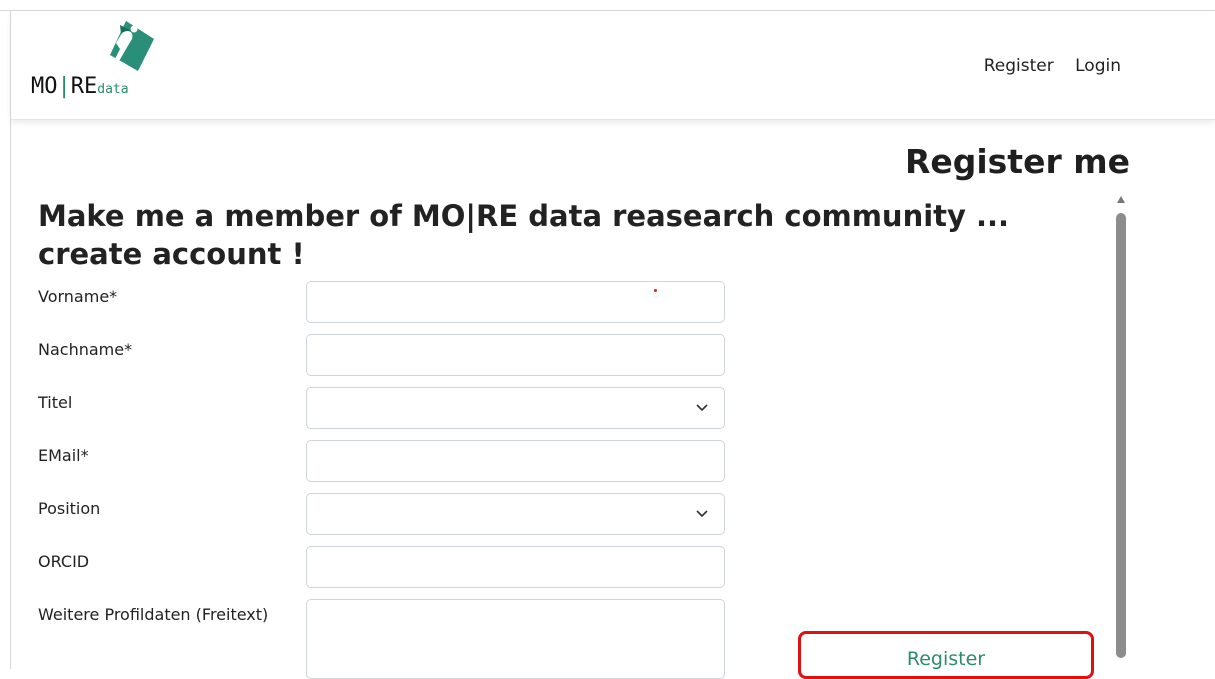  Describe the element at coordinates (63, 455) in the screenshot. I see `email-label: EMail*` at that location.